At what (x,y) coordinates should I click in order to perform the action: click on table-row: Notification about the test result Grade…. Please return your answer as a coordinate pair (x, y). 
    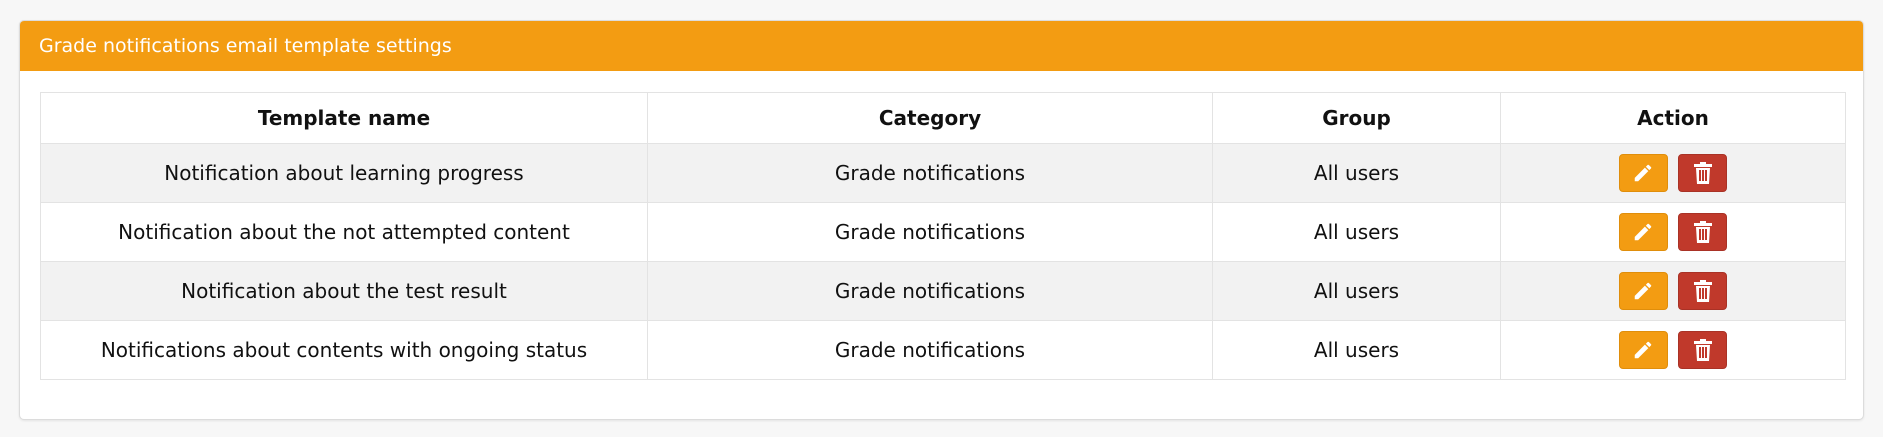
    Looking at the image, I should click on (943, 291).